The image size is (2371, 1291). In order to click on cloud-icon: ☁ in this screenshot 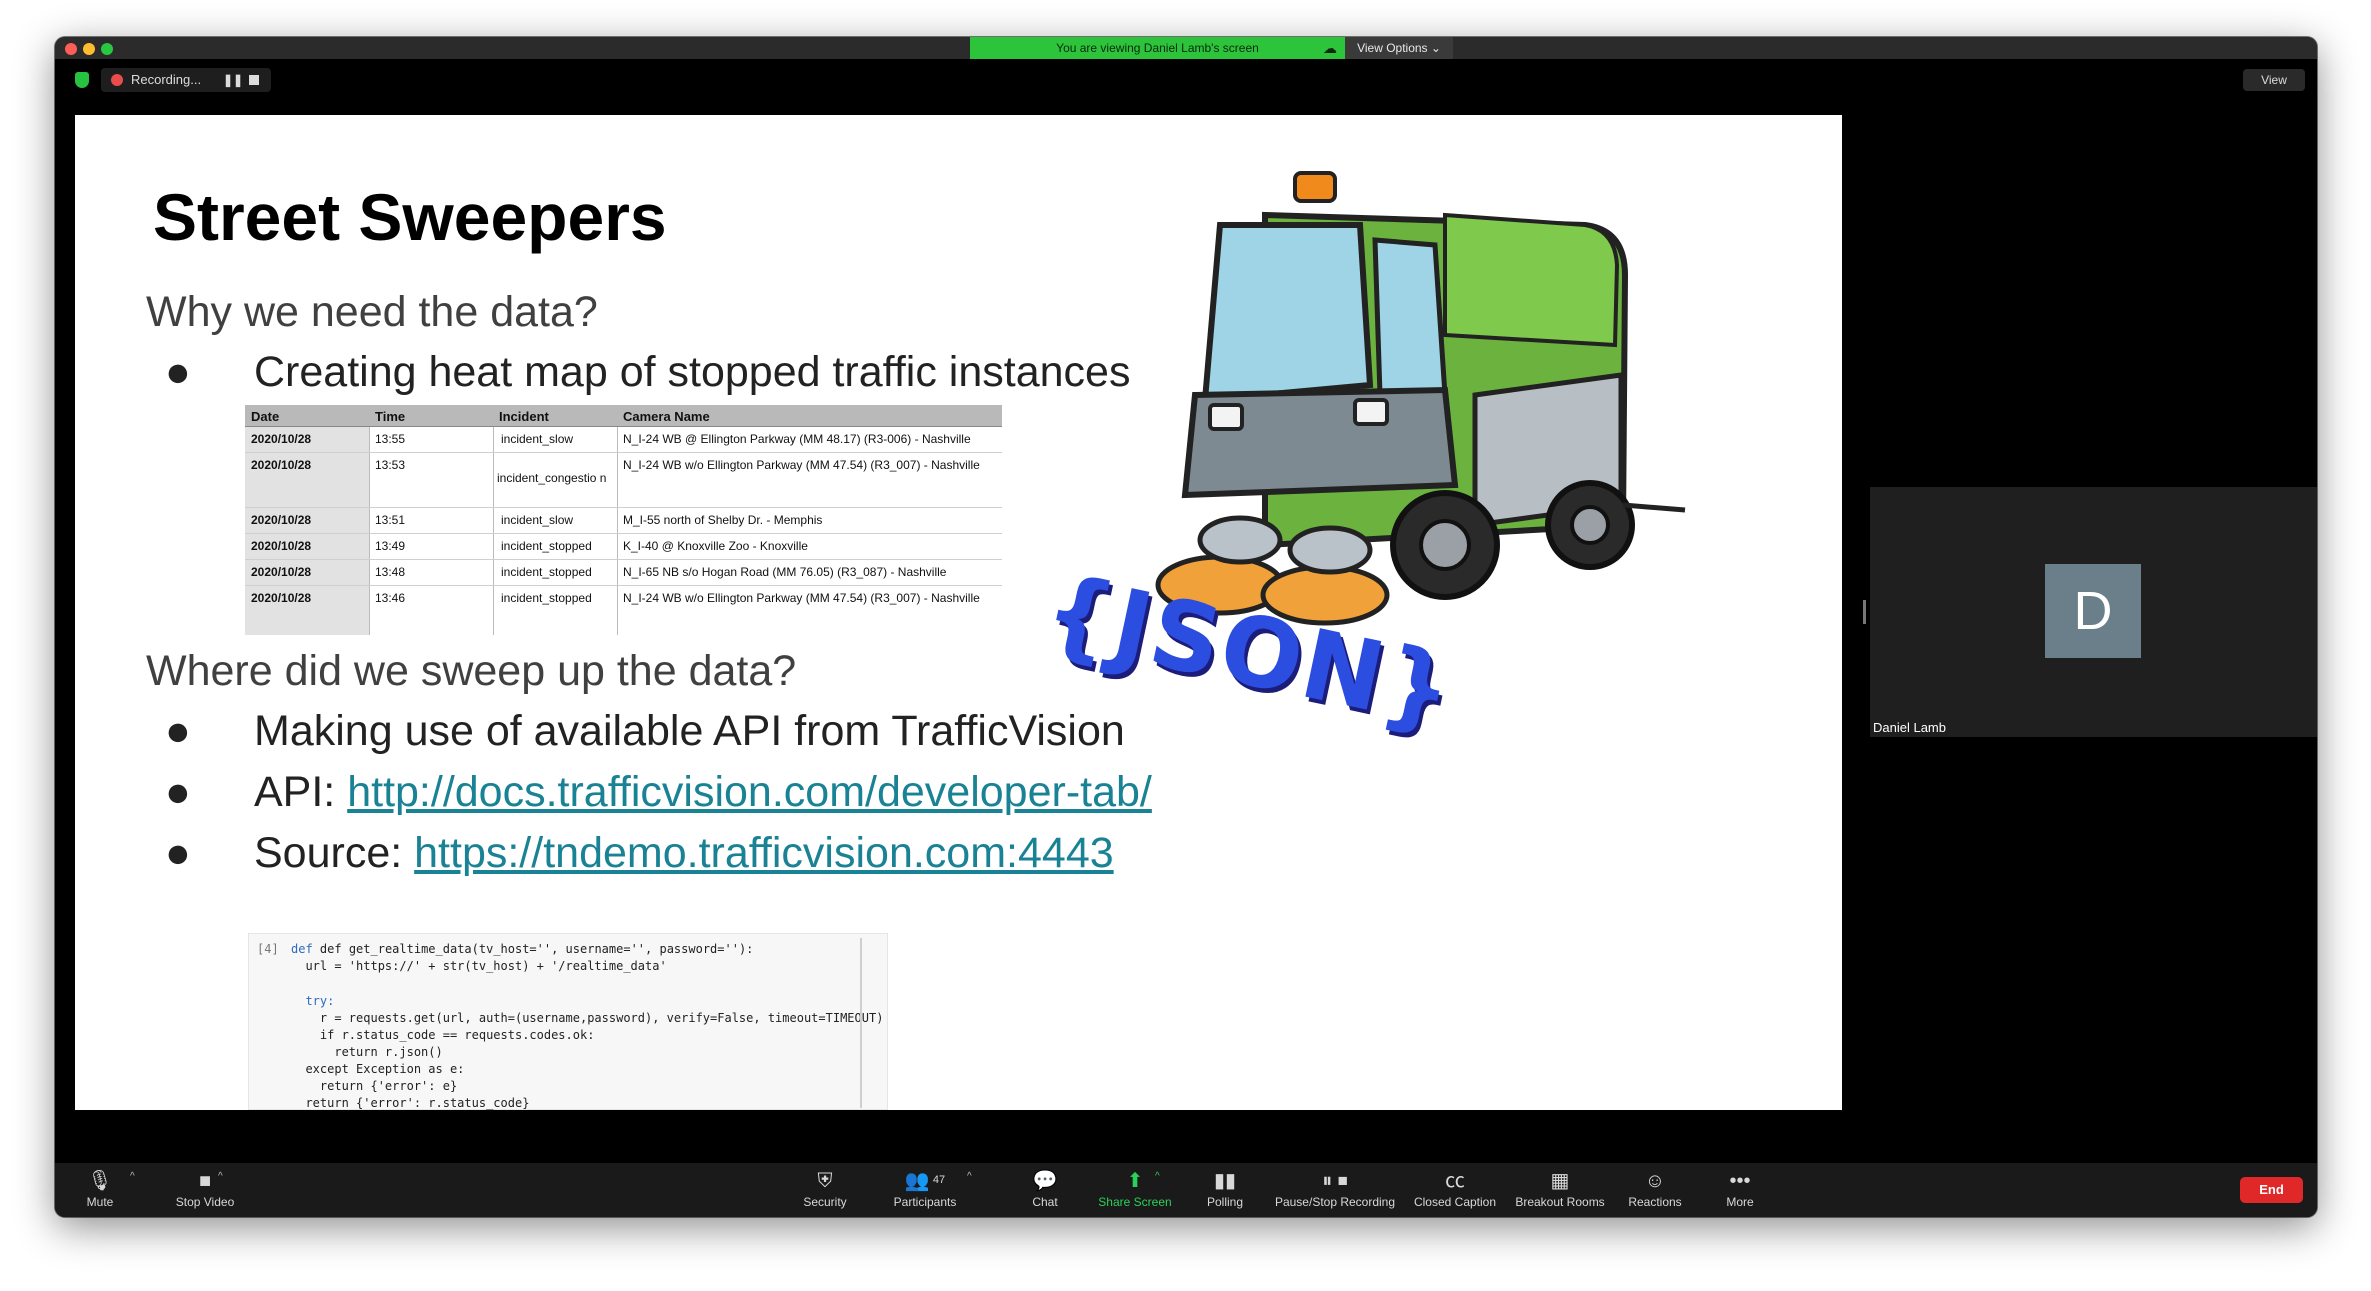, I will do `click(1330, 48)`.